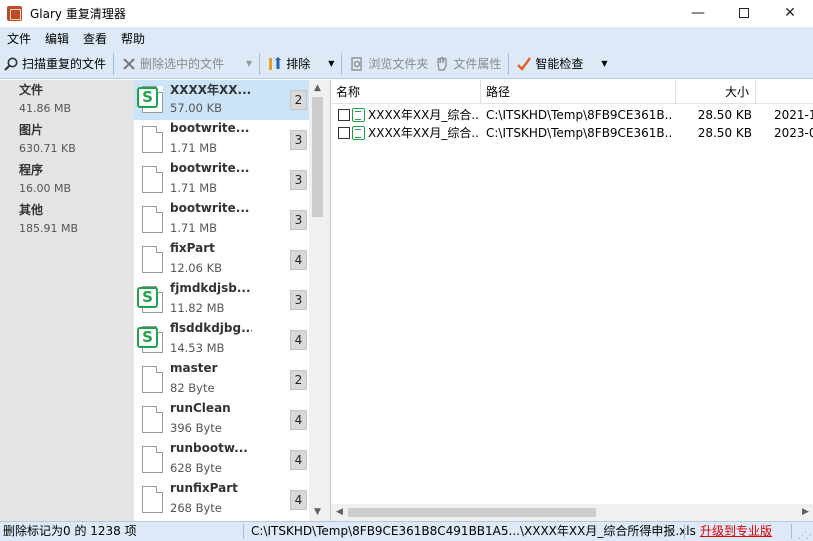  I want to click on group-item: runClean 396 Byte 4, so click(221, 420).